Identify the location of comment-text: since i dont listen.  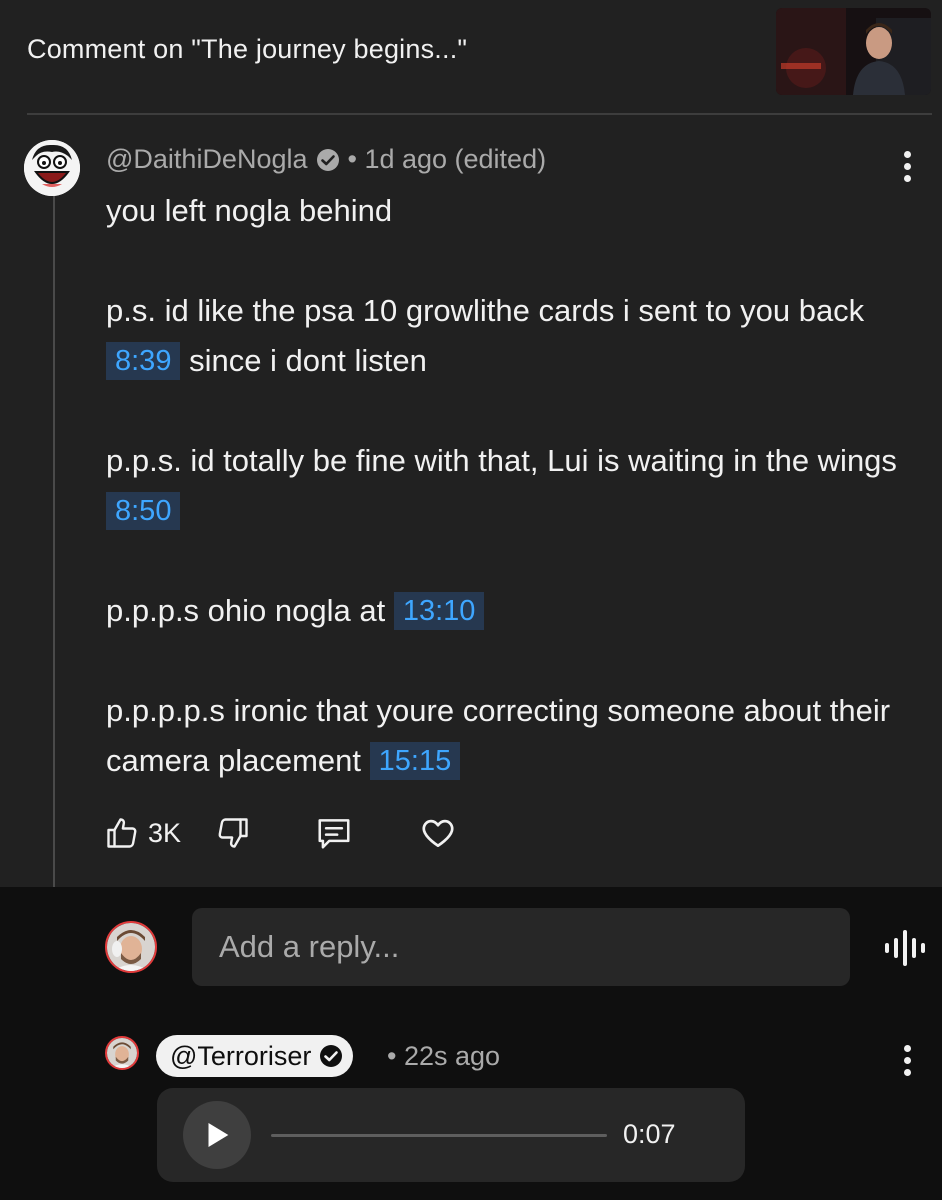
(303, 360).